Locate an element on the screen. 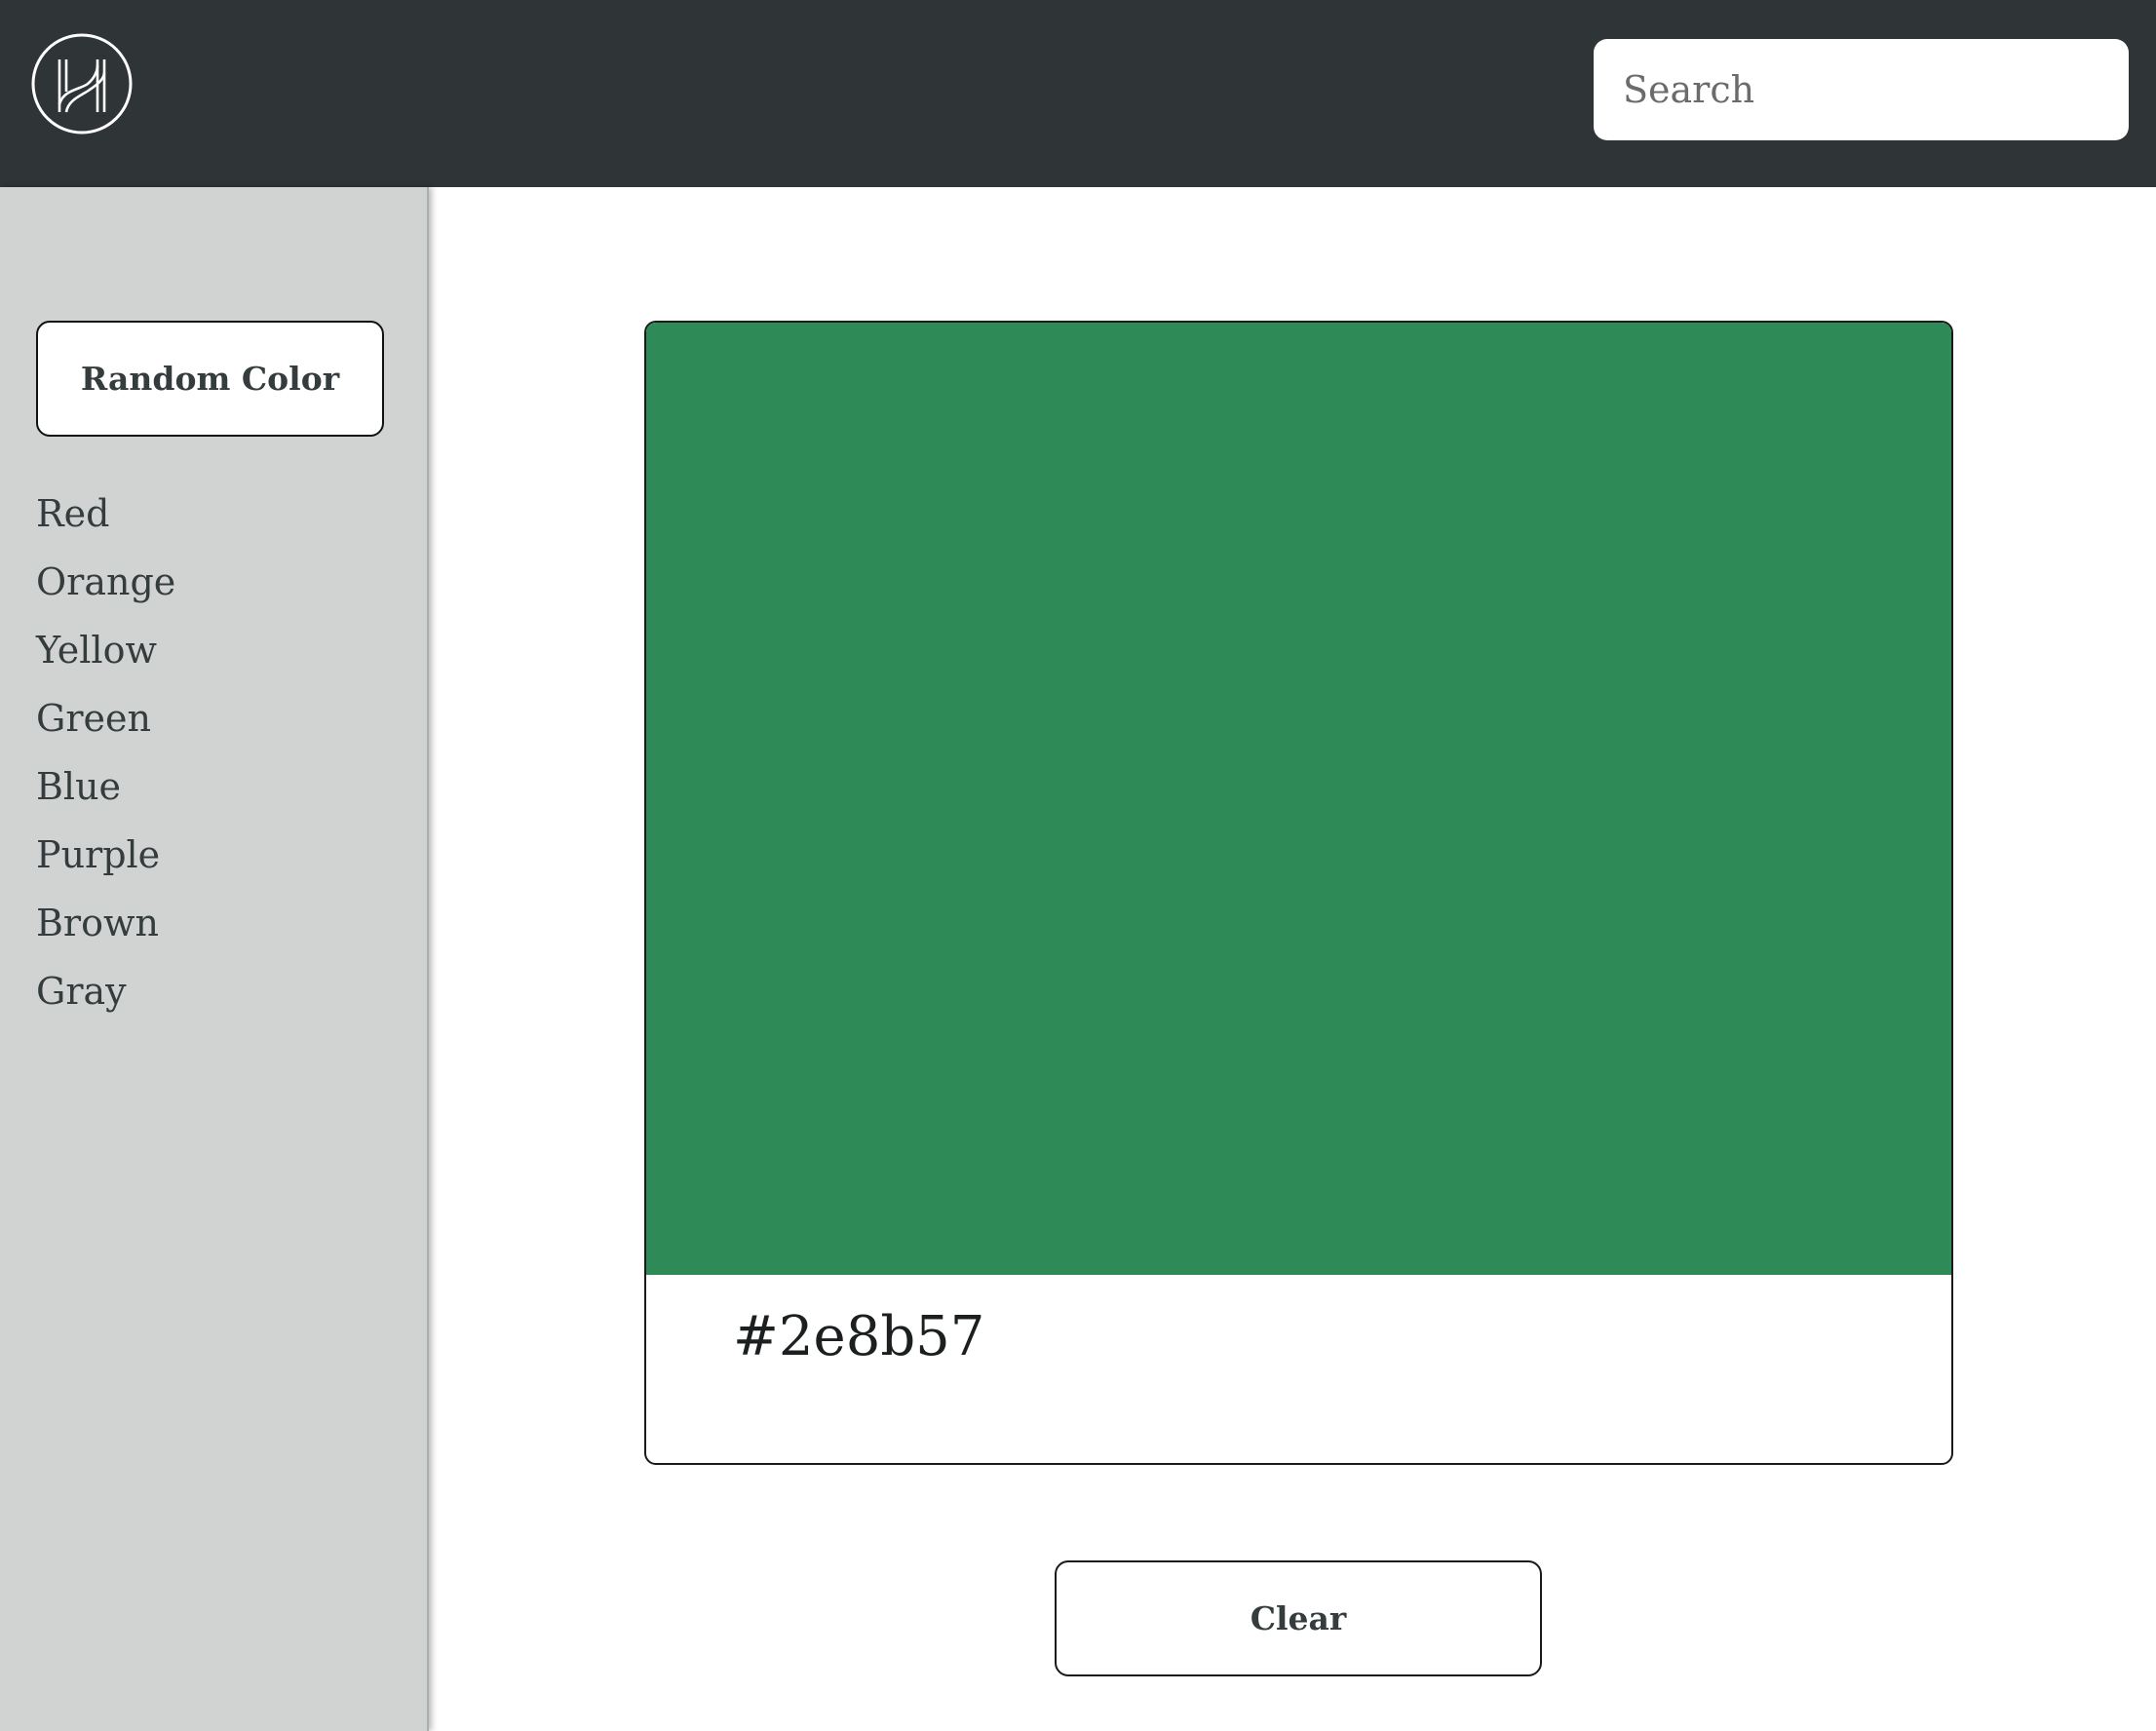 This screenshot has width=2156, height=1731. color-link-purple: Purple is located at coordinates (105, 864).